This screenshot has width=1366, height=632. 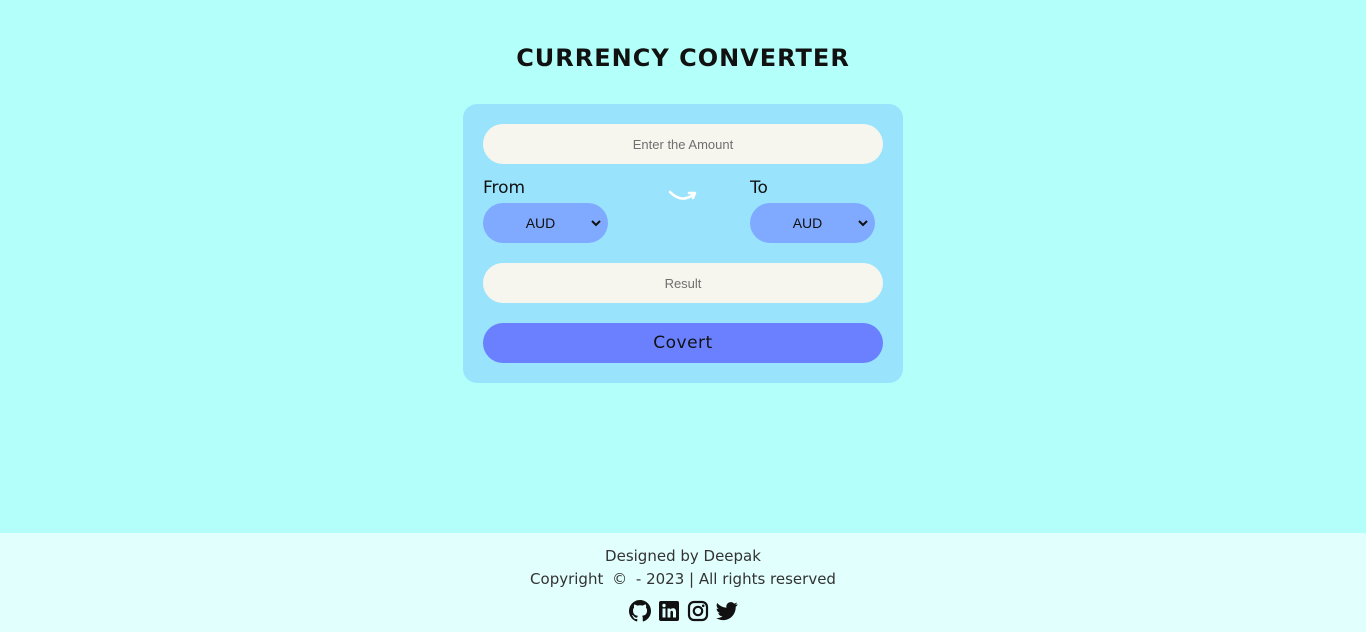 I want to click on from-currency-value: AUD, so click(x=540, y=223).